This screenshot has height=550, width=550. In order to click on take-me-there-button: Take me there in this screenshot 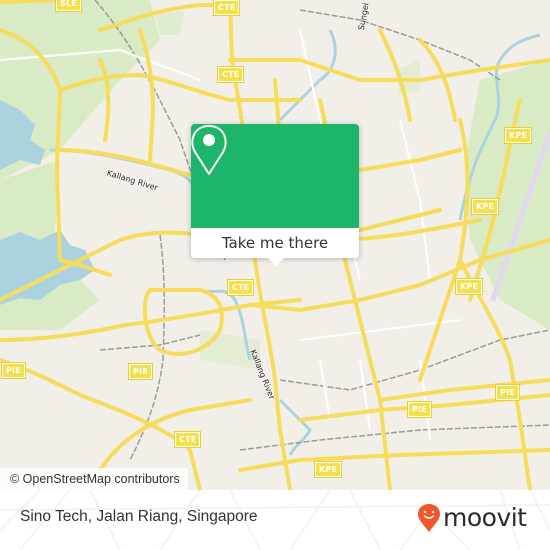, I will do `click(275, 243)`.